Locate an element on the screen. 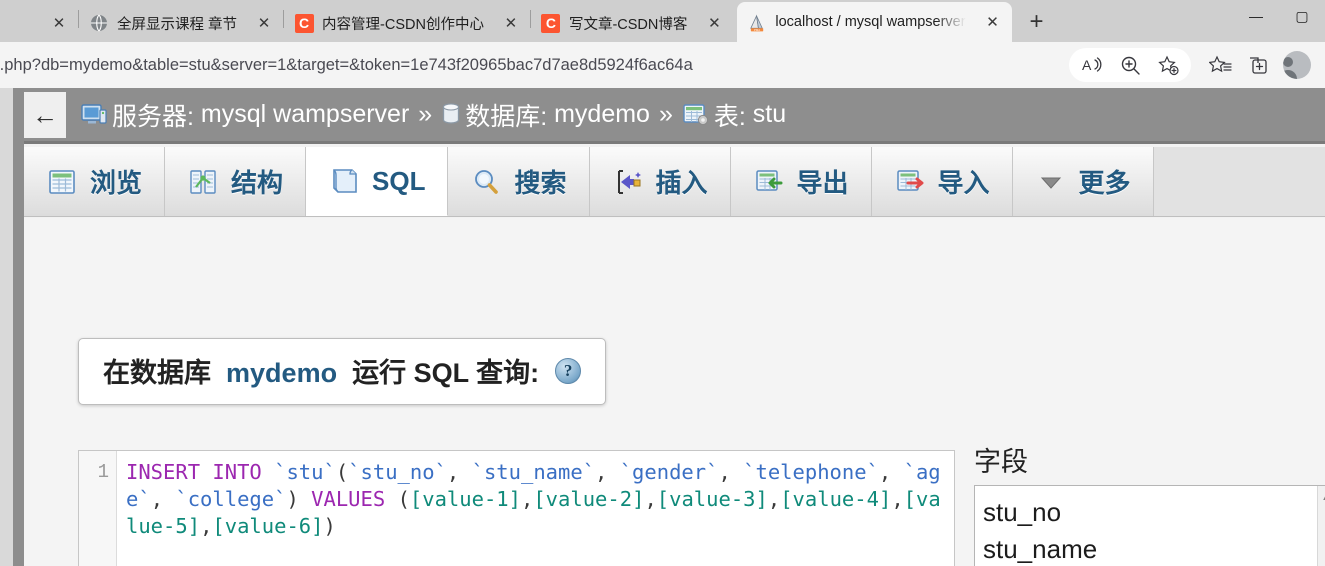 The image size is (1325, 566). tab-title: 写文章-CSDN博客 is located at coordinates (628, 24).